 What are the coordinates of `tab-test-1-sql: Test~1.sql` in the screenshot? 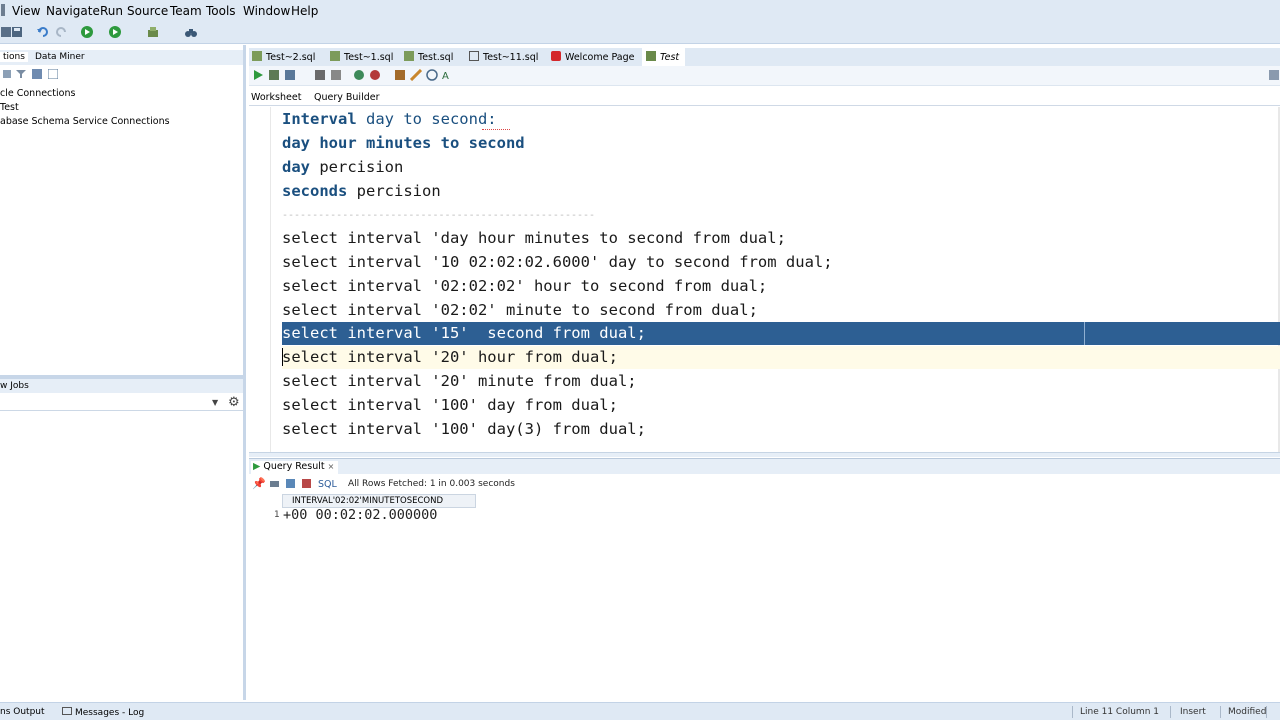 It's located at (361, 57).